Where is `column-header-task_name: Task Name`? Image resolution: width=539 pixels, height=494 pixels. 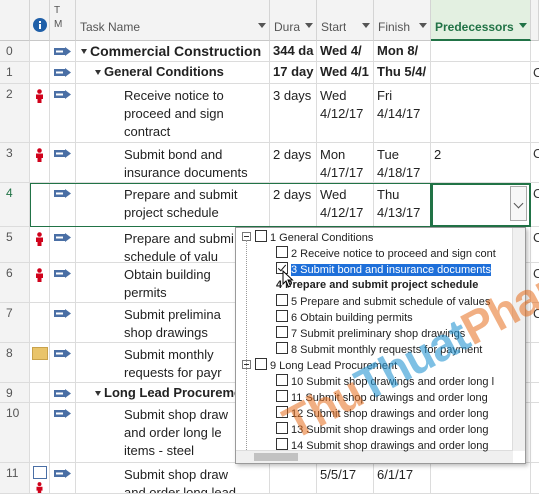
column-header-task_name: Task Name is located at coordinates (173, 20).